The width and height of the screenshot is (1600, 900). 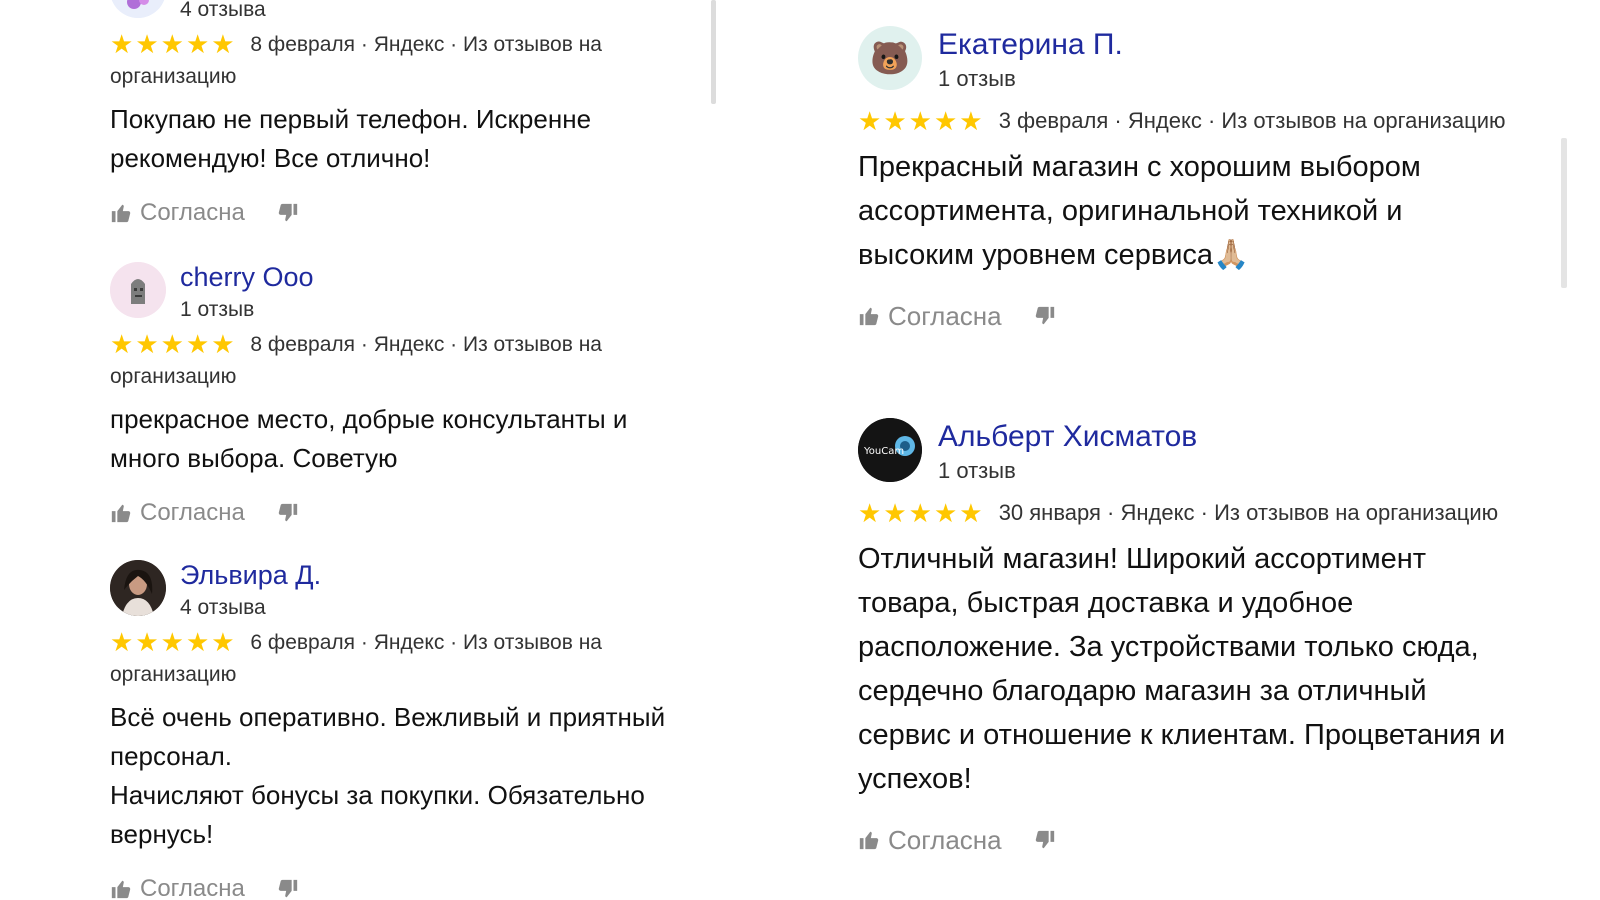 I want to click on review-date: 6 февраля, so click(x=303, y=642).